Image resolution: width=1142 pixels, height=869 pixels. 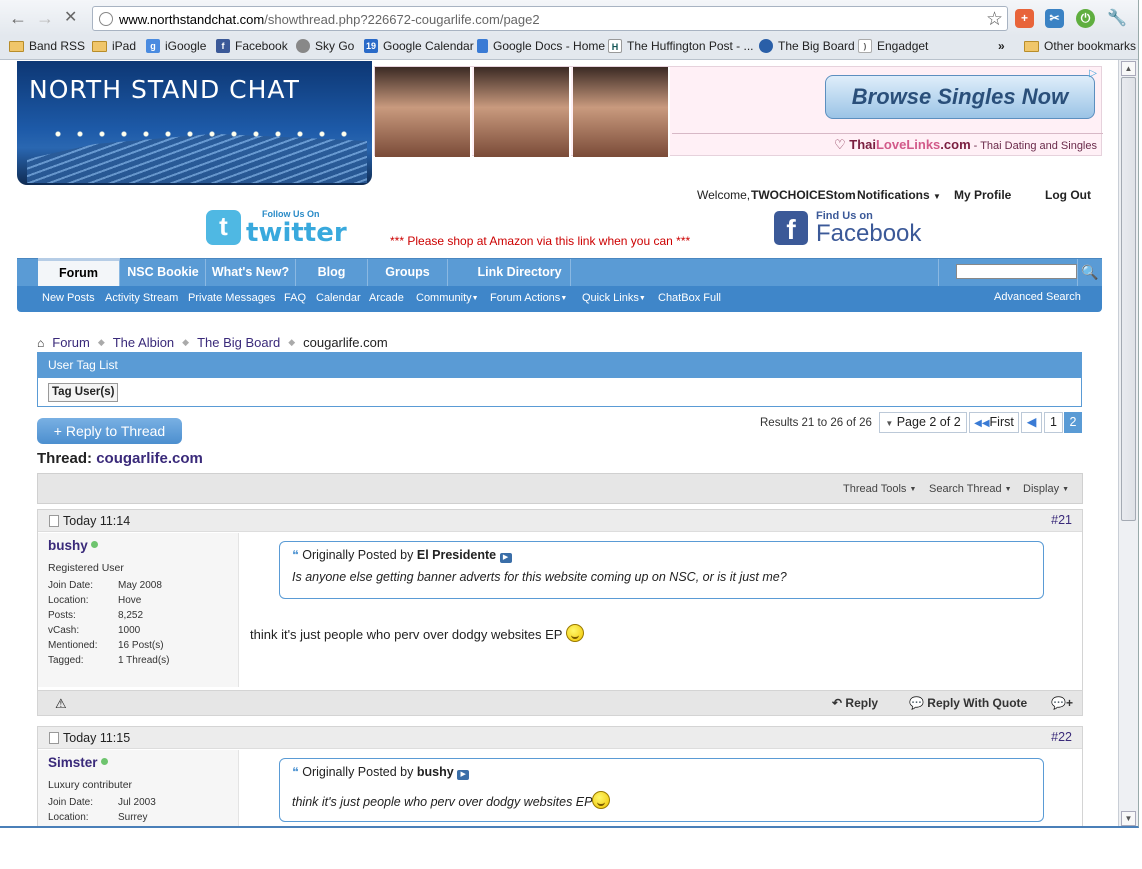 I want to click on bookmark-star-icon: ☆, so click(x=994, y=19).